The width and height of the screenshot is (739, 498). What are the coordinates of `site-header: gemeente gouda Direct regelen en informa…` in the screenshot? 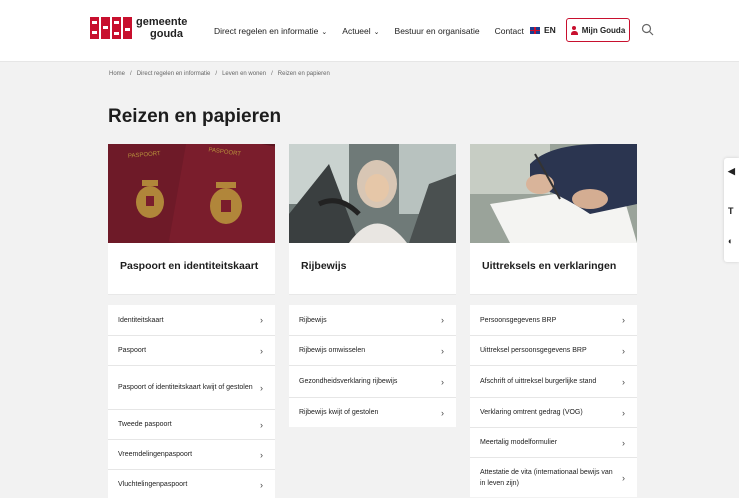 It's located at (369, 31).